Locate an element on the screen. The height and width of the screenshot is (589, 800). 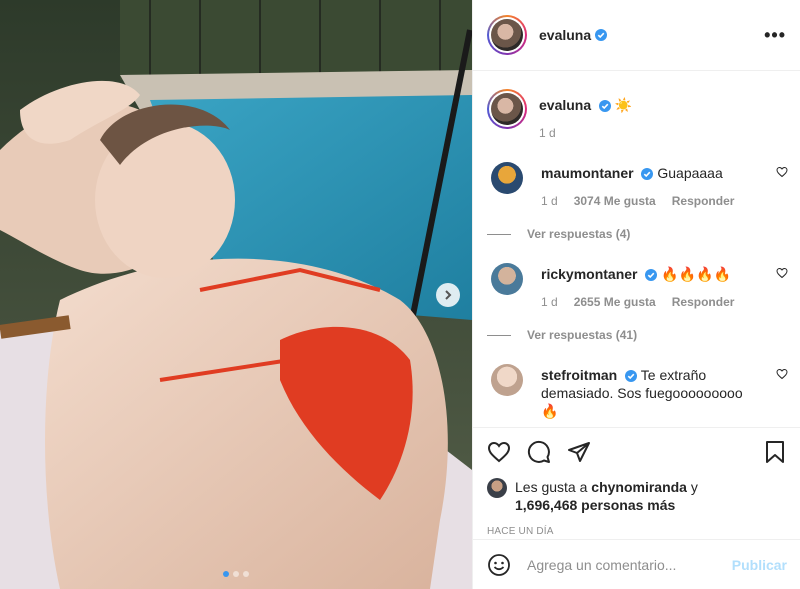
save-bookmark-icon is located at coordinates (775, 452).